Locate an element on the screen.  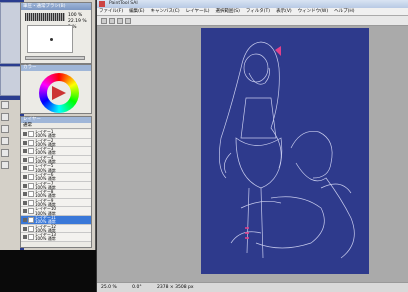
title-bar: PaintTool SAI is located at coordinates (252, 4).